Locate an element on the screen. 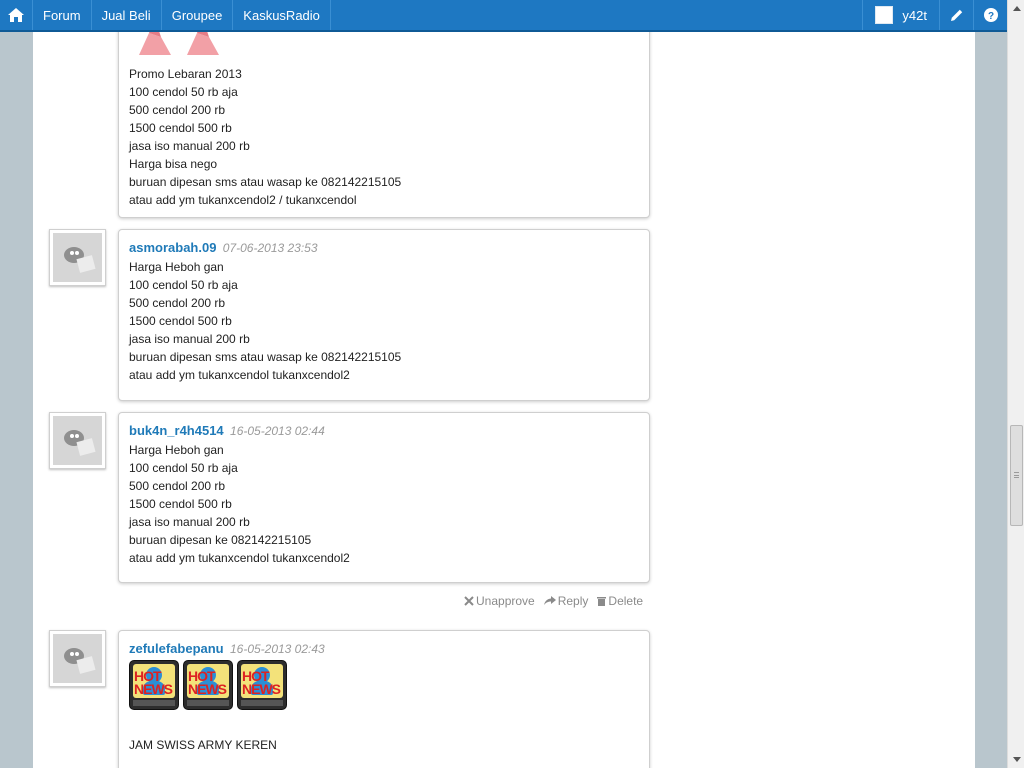 The image size is (1024, 768). pencil-icon is located at coordinates (956, 15).